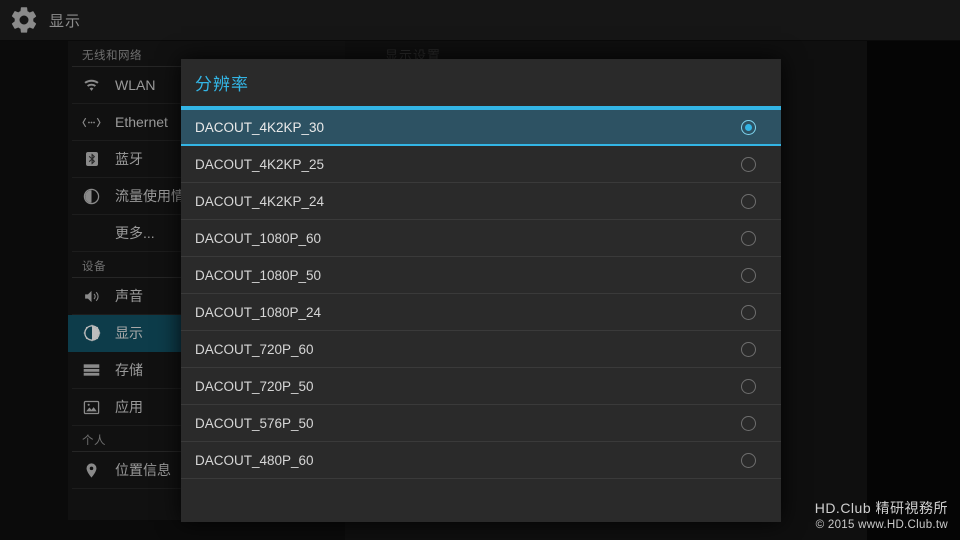  Describe the element at coordinates (129, 407) in the screenshot. I see `sidebar-item-label: 应用` at that location.